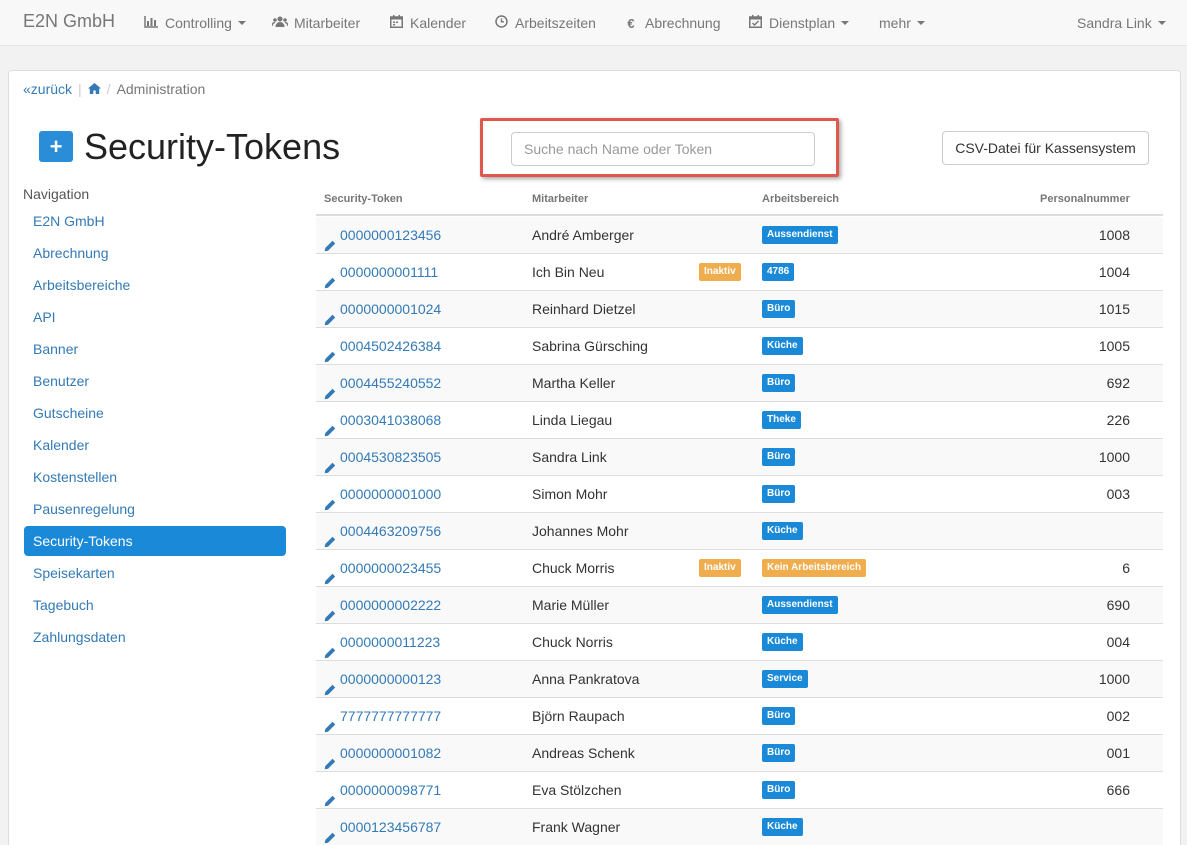 Image resolution: width=1187 pixels, height=845 pixels. What do you see at coordinates (155, 605) in the screenshot?
I see `sidebar-item-tagebuch: Tagebuch` at bounding box center [155, 605].